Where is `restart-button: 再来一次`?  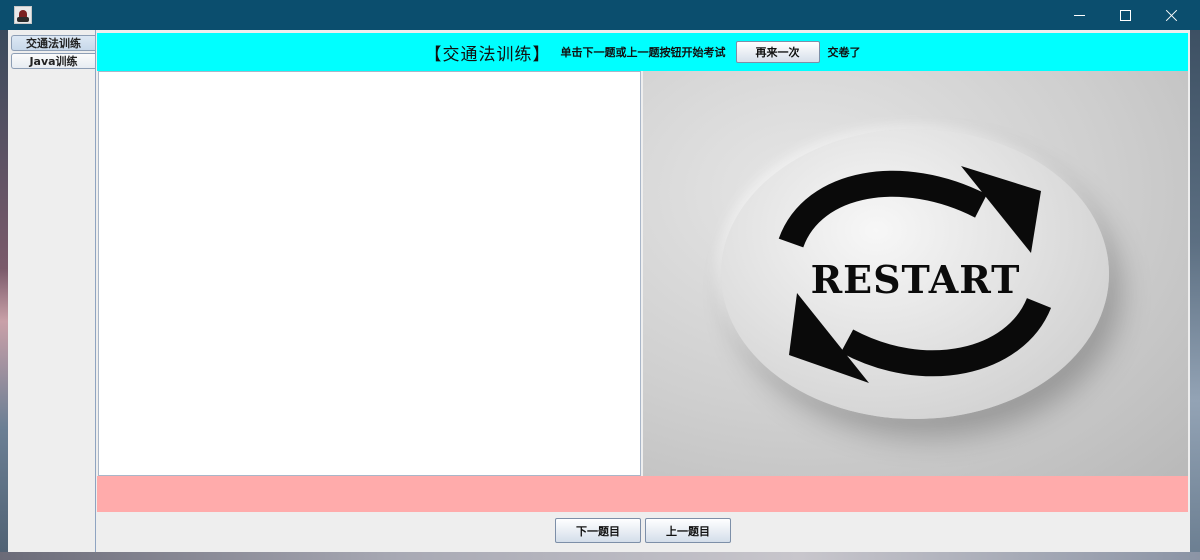
restart-button: 再来一次 is located at coordinates (777, 52).